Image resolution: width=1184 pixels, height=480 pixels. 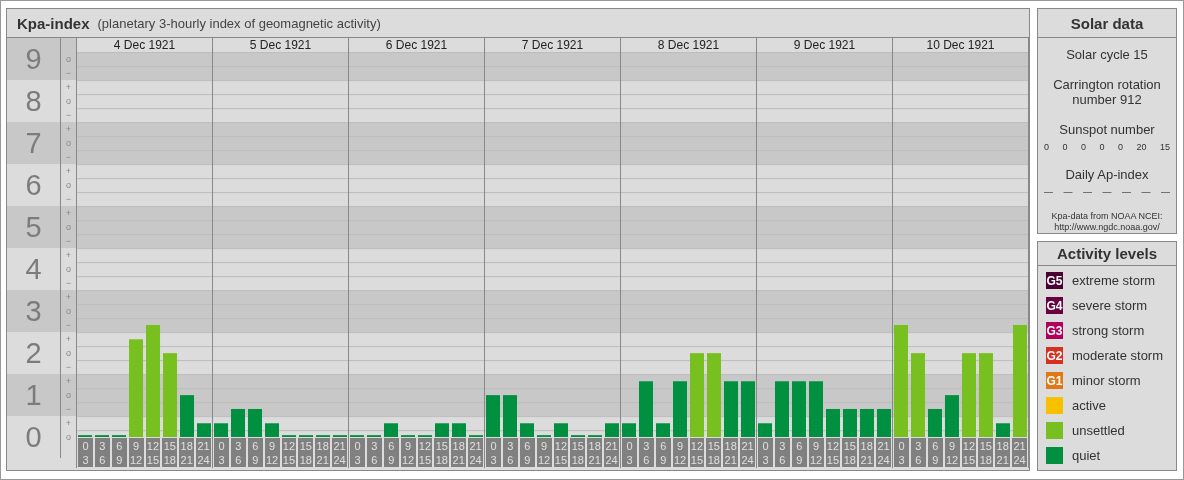 What do you see at coordinates (1107, 92) in the screenshot?
I see `rotation-text: Carrington rotation number 912` at bounding box center [1107, 92].